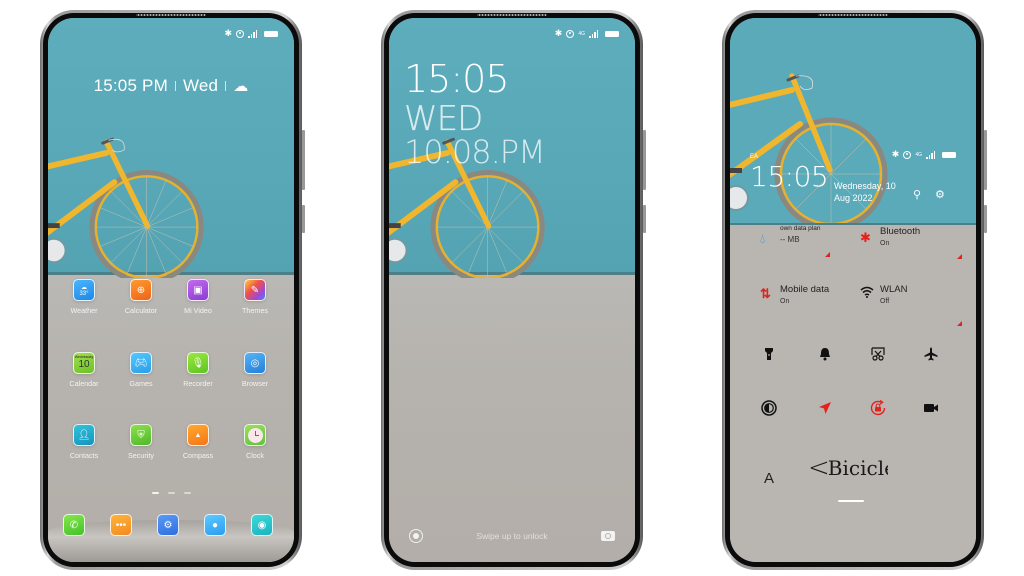 This screenshot has height=576, width=1024. Describe the element at coordinates (121, 525) in the screenshot. I see `dock-messages-icon: •••` at that location.